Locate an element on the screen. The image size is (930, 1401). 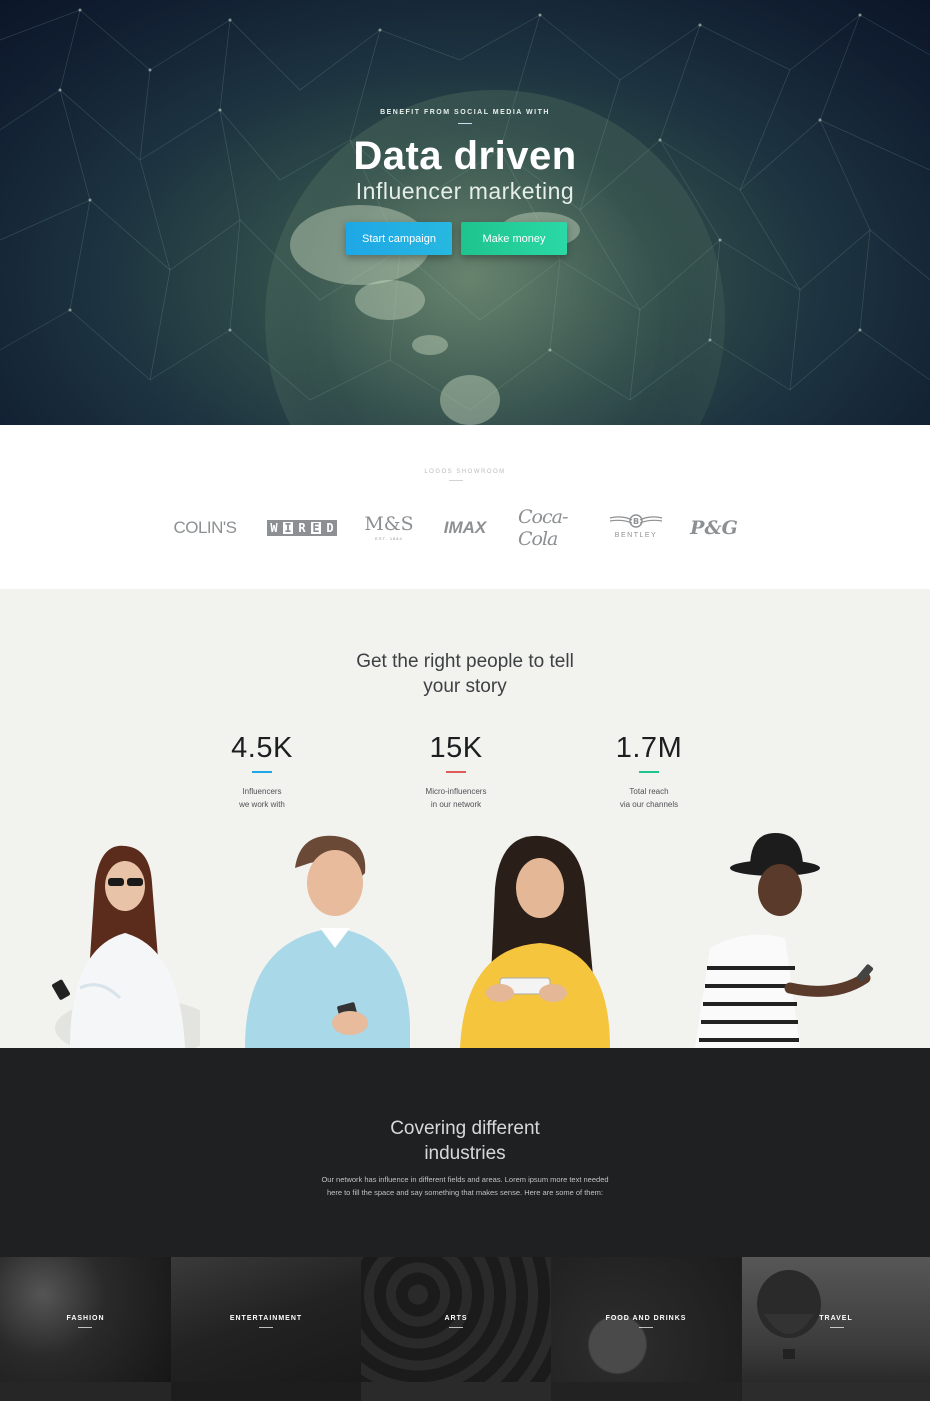
bentley-logo: B BENTLEY is located at coordinates (636, 526).